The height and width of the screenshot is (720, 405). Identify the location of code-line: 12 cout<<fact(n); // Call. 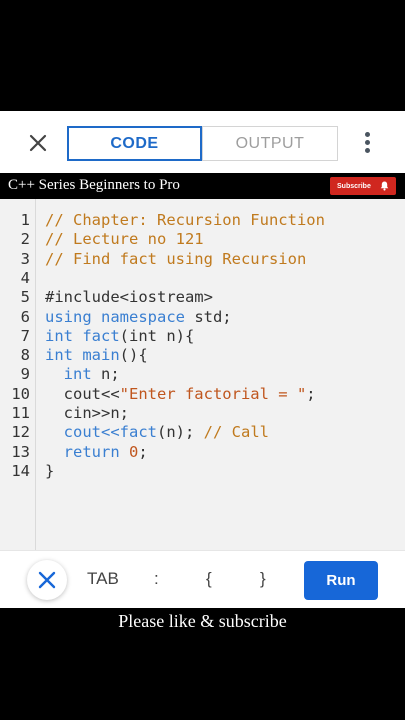
(202, 432).